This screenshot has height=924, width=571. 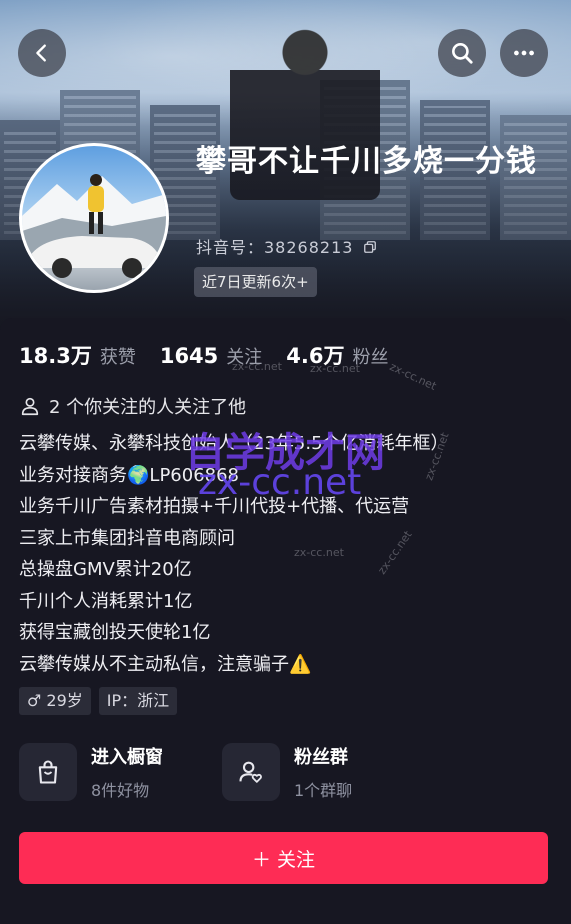 I want to click on follow-button: ＋ 关注, so click(x=283, y=858).